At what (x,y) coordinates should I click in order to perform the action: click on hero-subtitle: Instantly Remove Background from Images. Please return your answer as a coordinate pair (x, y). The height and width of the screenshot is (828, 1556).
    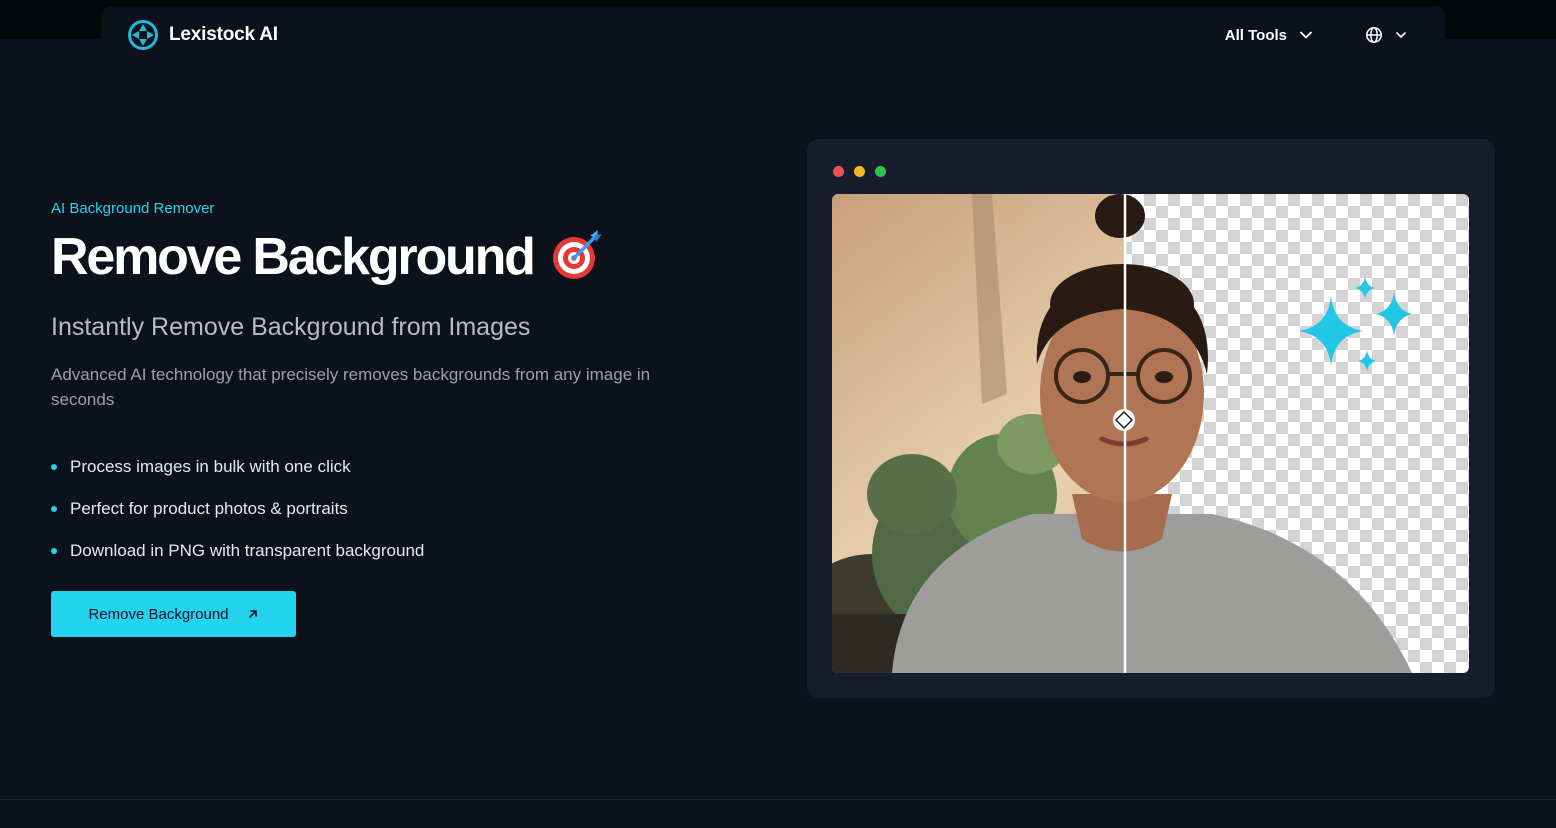
    Looking at the image, I should click on (291, 327).